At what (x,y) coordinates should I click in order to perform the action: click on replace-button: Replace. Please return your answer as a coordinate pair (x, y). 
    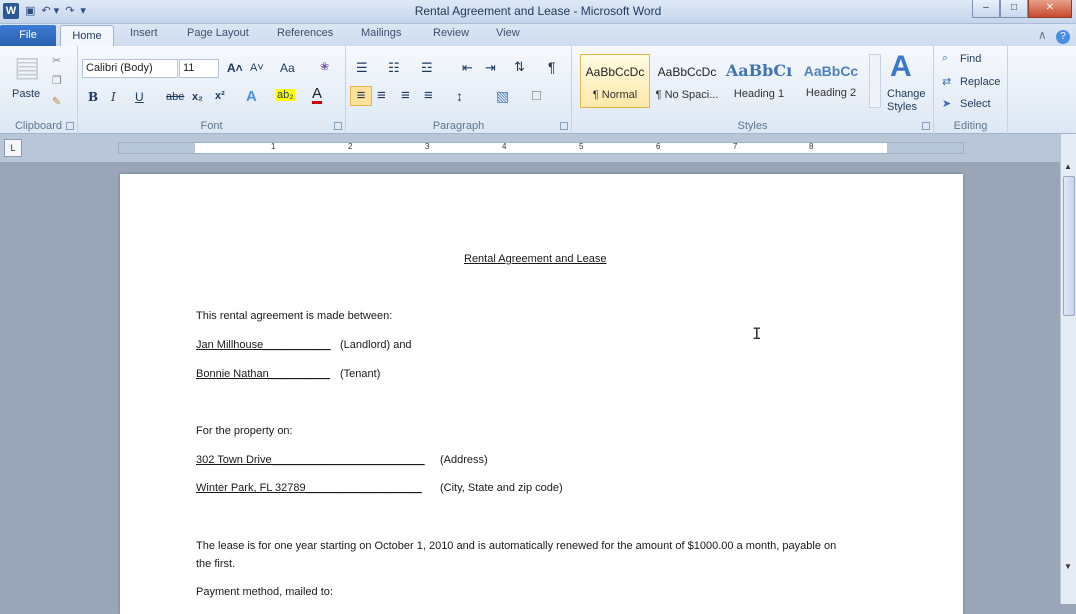
    Looking at the image, I should click on (980, 82).